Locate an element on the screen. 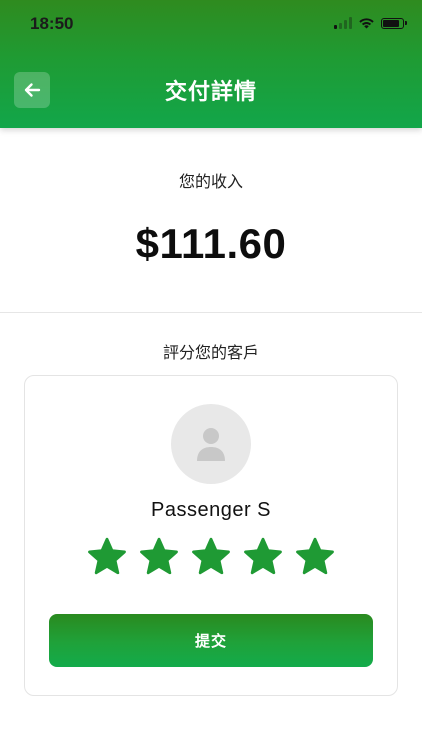  status-icons is located at coordinates (370, 23).